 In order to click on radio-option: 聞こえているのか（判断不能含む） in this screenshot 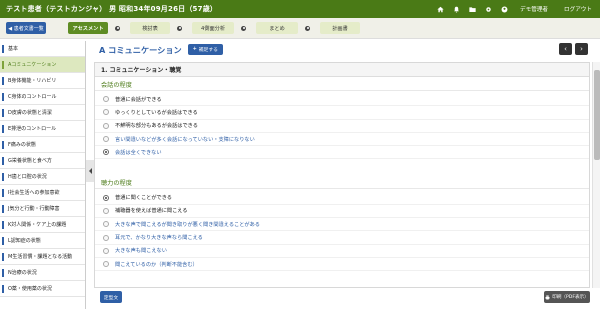, I will do `click(342, 265)`.